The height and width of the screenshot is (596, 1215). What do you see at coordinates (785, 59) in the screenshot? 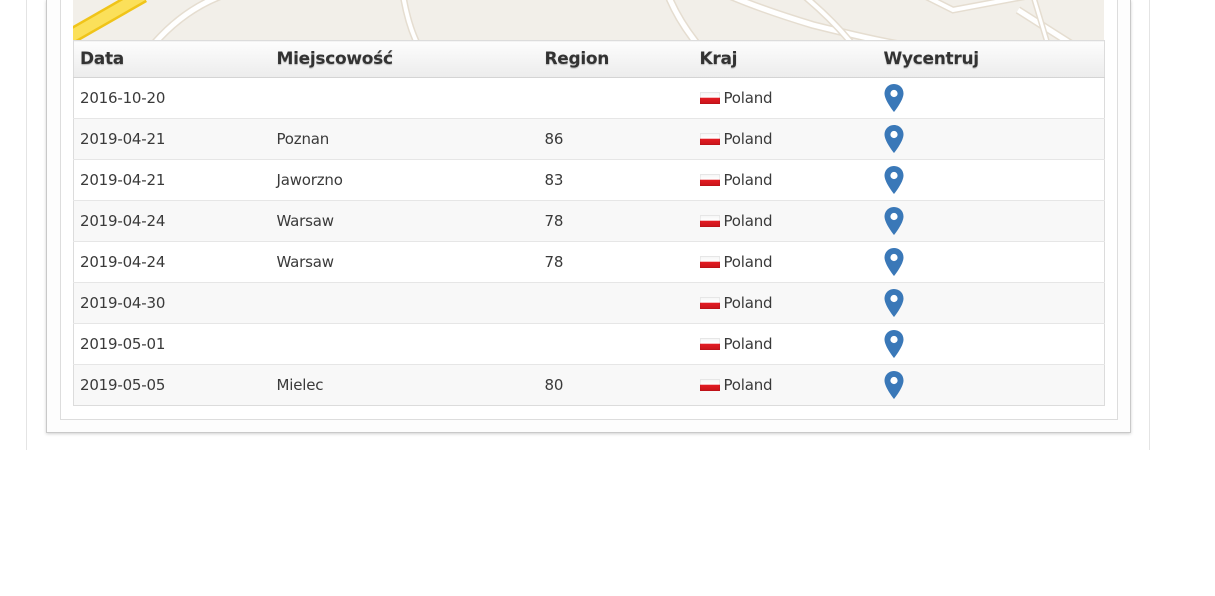
I see `header-country: Kraj` at bounding box center [785, 59].